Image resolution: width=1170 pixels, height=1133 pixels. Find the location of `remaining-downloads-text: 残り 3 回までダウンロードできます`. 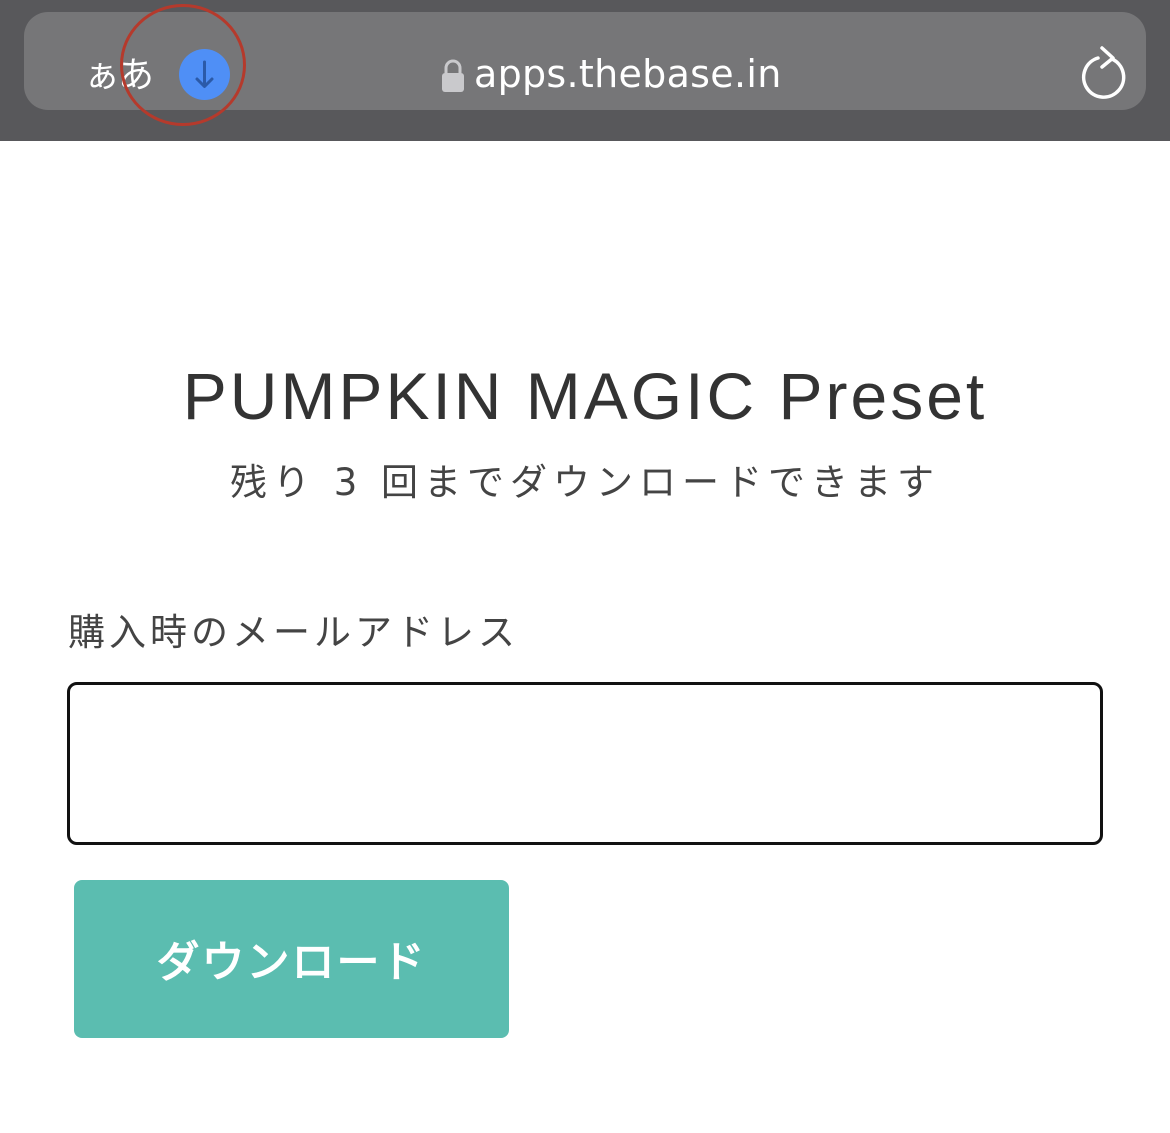

remaining-downloads-text: 残り 3 回までダウンロードできます is located at coordinates (585, 482).